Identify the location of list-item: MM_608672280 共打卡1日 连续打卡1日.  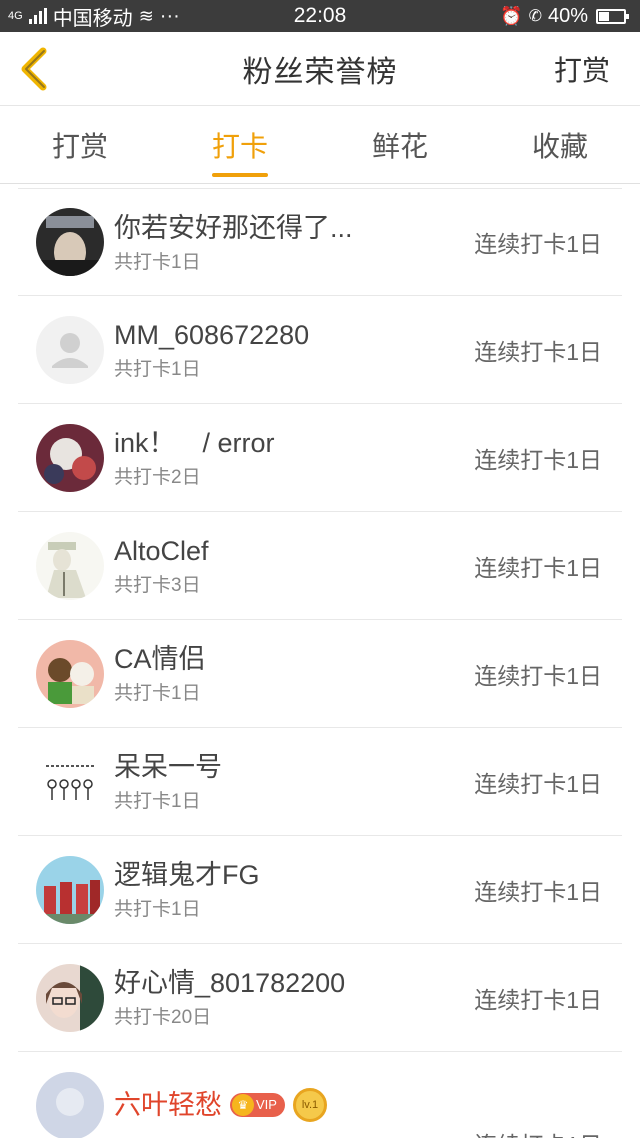
(320, 350).